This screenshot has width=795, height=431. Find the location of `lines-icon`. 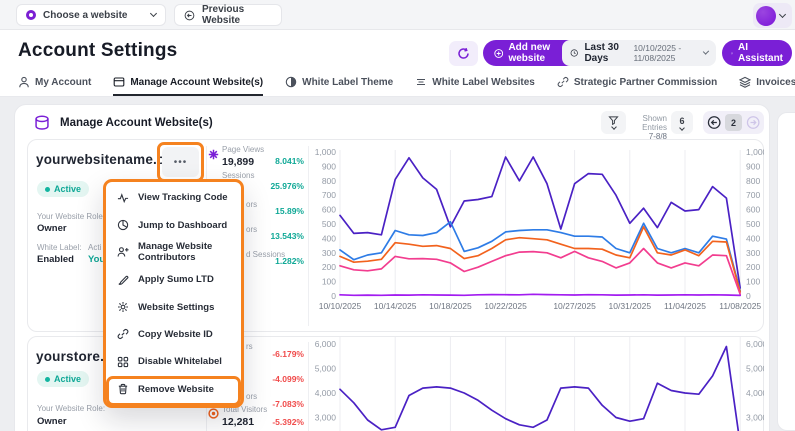

lines-icon is located at coordinates (421, 82).